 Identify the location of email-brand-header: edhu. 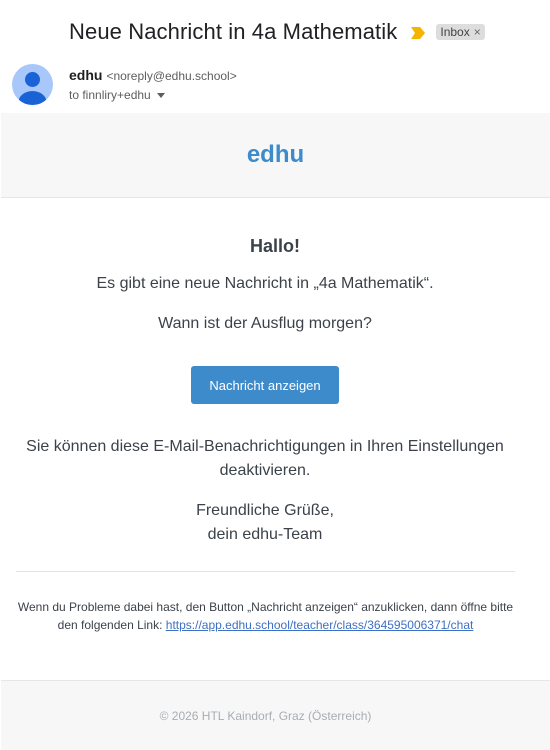
(275, 155).